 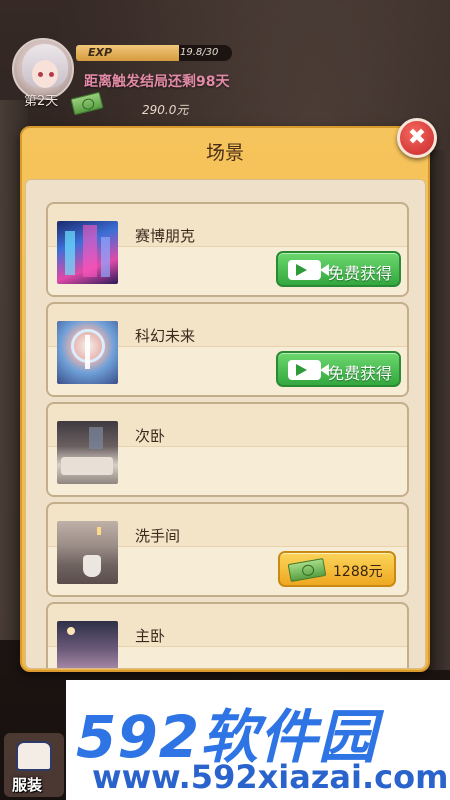 What do you see at coordinates (87, 644) in the screenshot?
I see `master-bedroom-thumb` at bounding box center [87, 644].